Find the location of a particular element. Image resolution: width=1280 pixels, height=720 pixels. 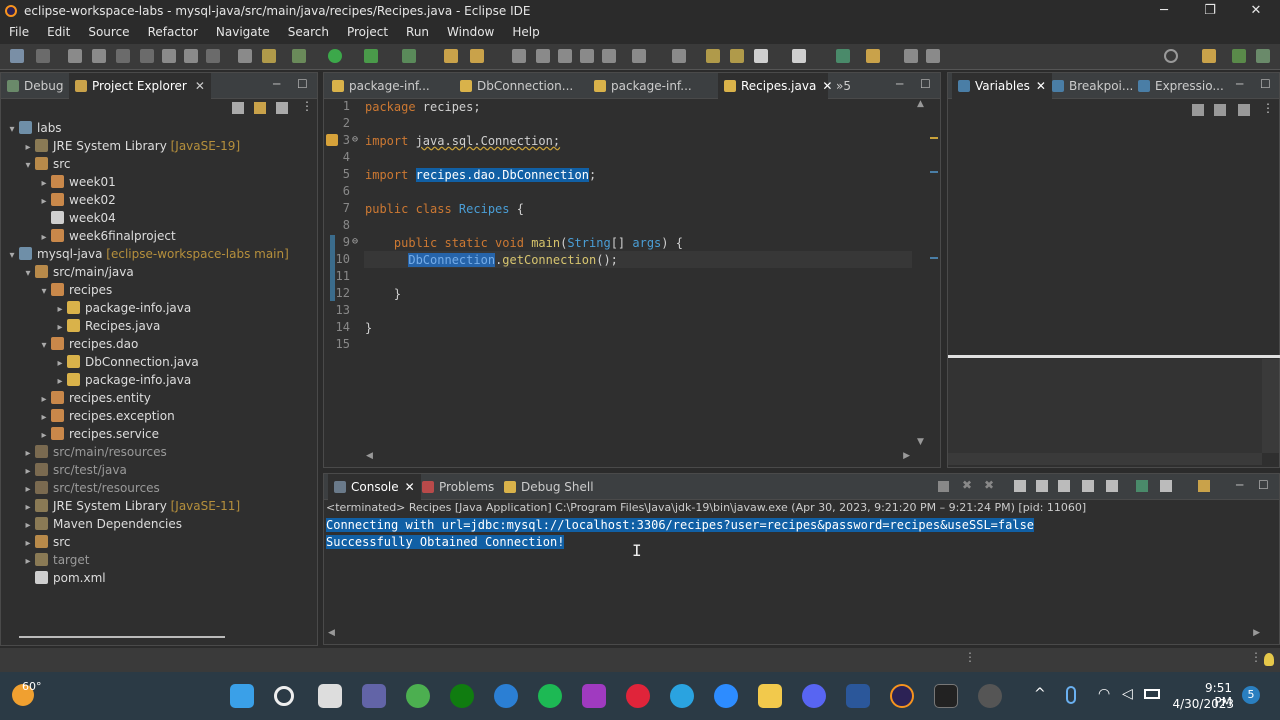

open-console-icon is located at coordinates (1204, 486).